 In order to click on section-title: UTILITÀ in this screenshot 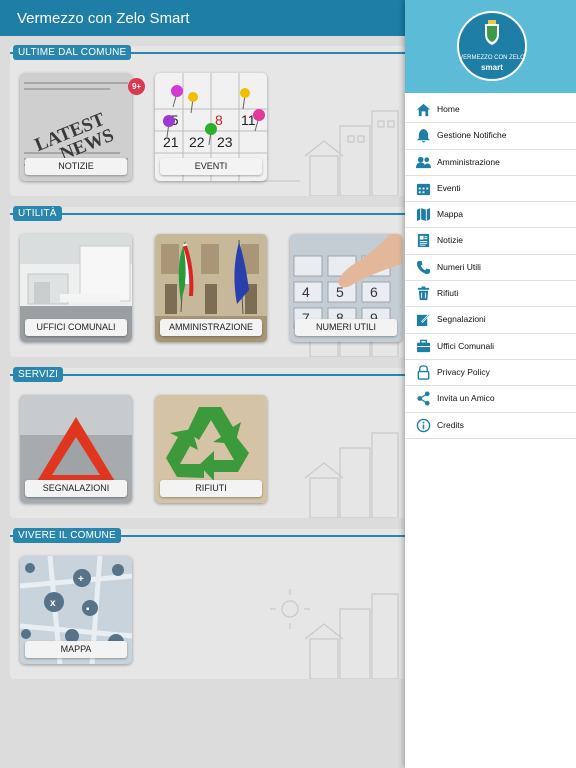, I will do `click(37, 213)`.